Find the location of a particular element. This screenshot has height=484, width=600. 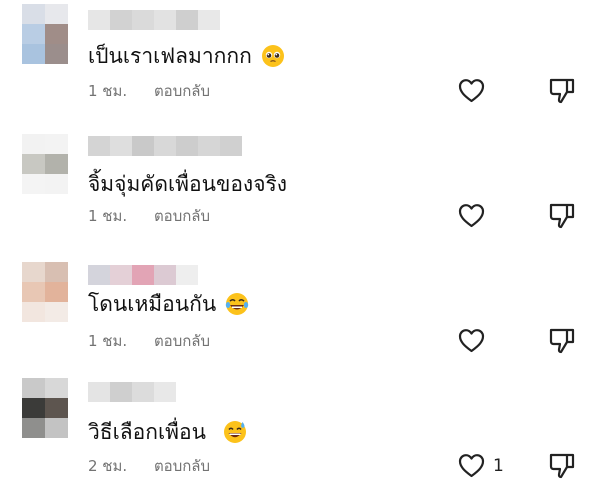

grinning-sweat-emoji is located at coordinates (234, 432).